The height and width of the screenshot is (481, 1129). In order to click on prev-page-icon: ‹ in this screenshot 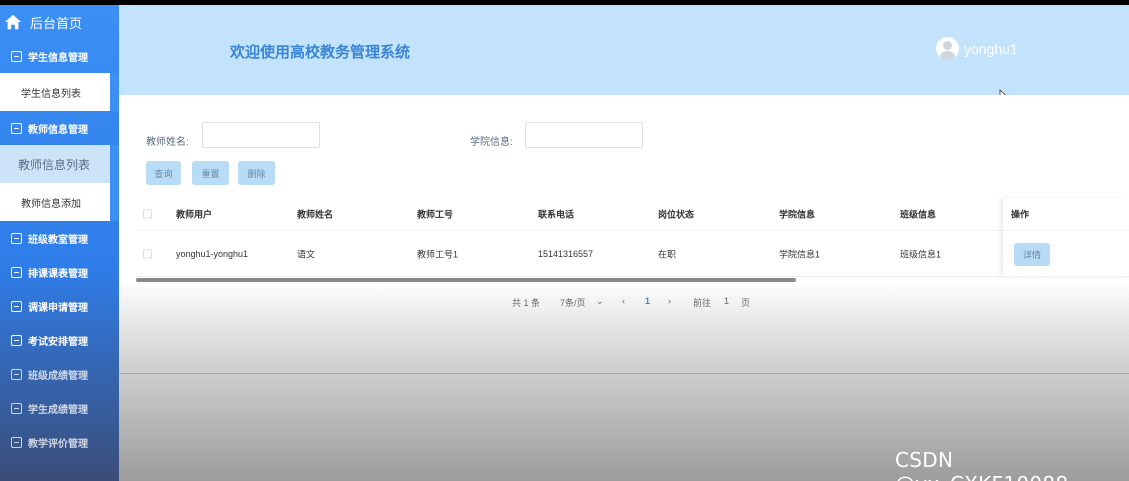, I will do `click(623, 301)`.